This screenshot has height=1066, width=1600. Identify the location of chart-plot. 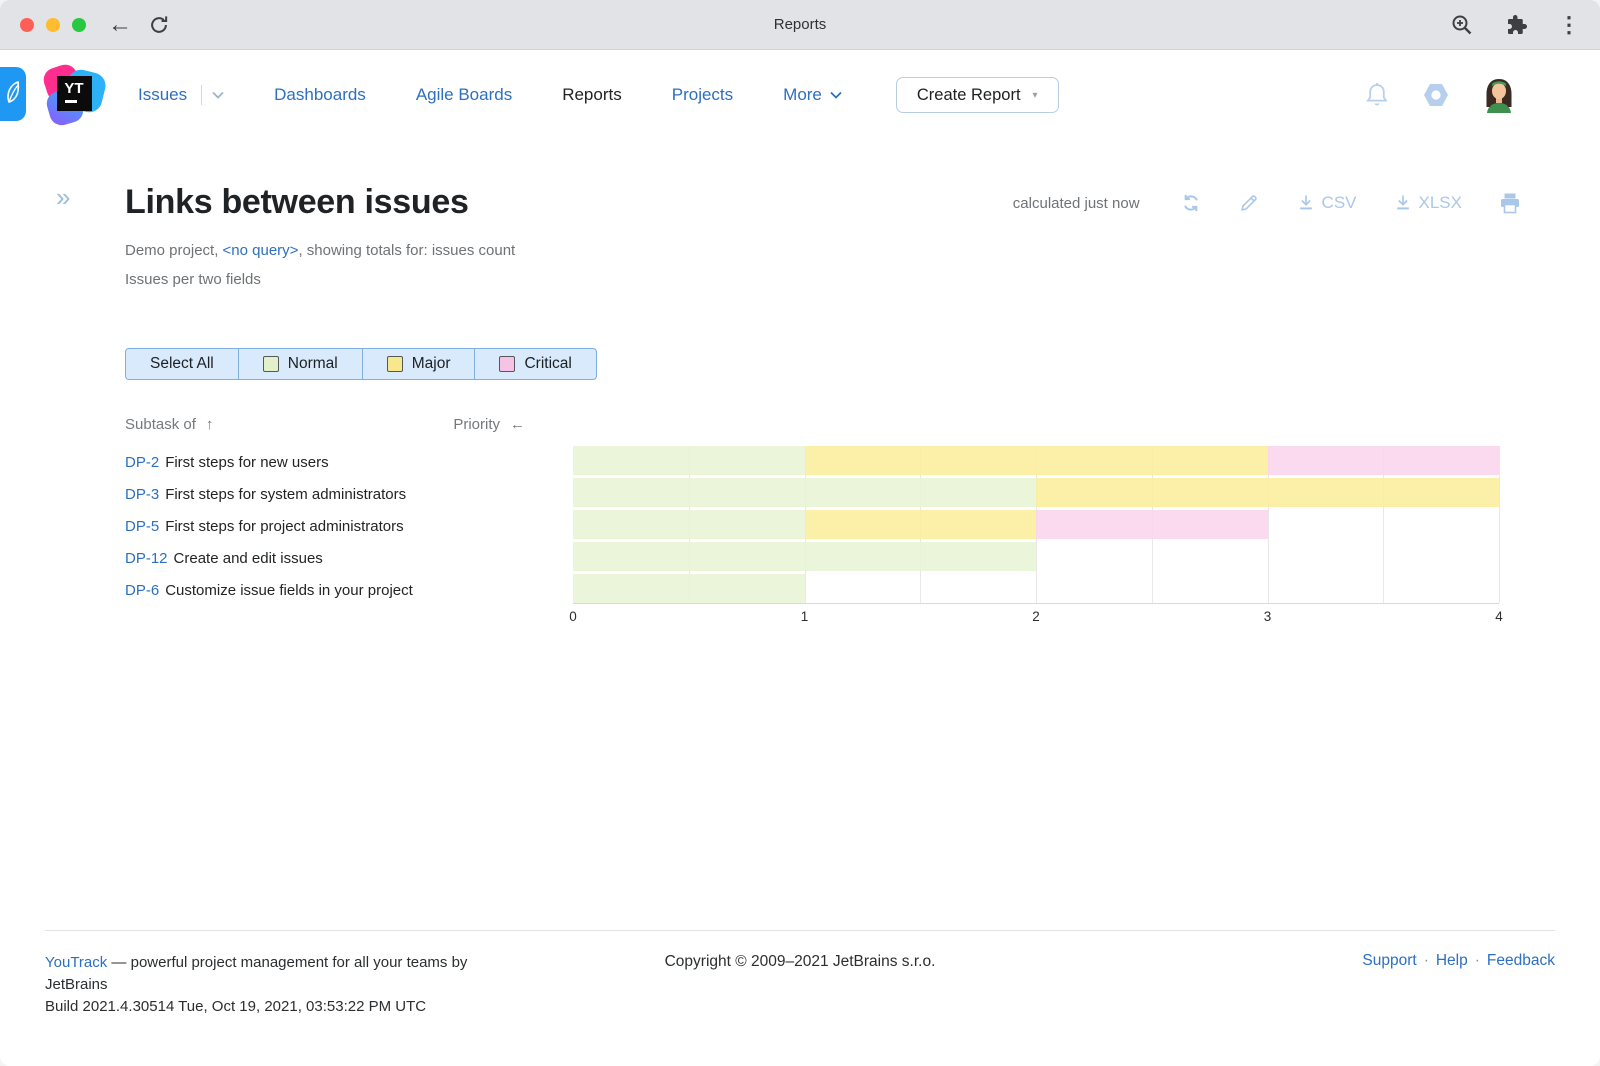
(1036, 524).